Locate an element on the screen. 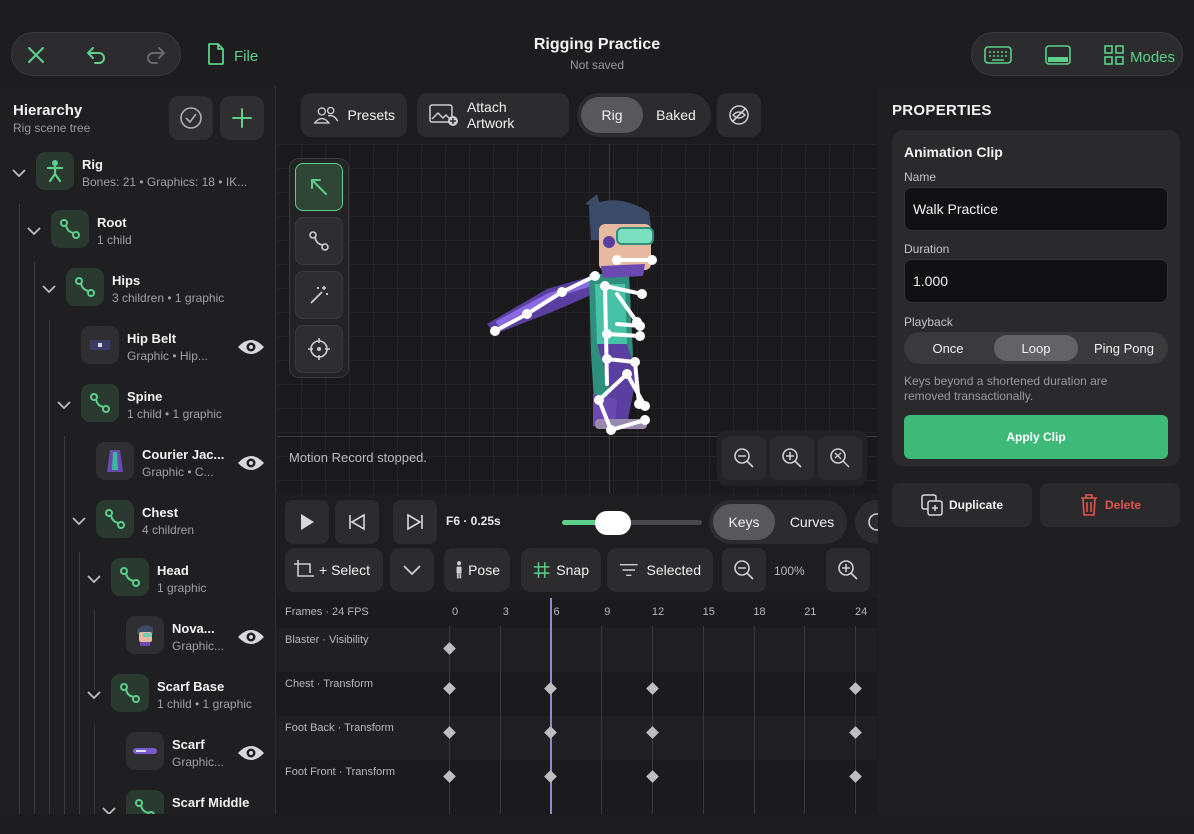  tree-row-scarf-middle: Scarf Middle is located at coordinates (137, 798).